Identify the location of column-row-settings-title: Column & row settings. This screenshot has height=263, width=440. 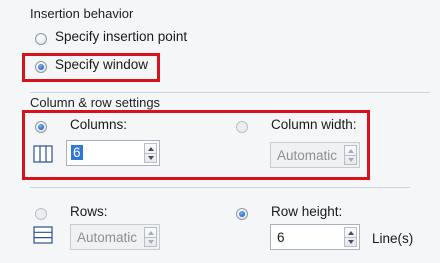
(95, 102).